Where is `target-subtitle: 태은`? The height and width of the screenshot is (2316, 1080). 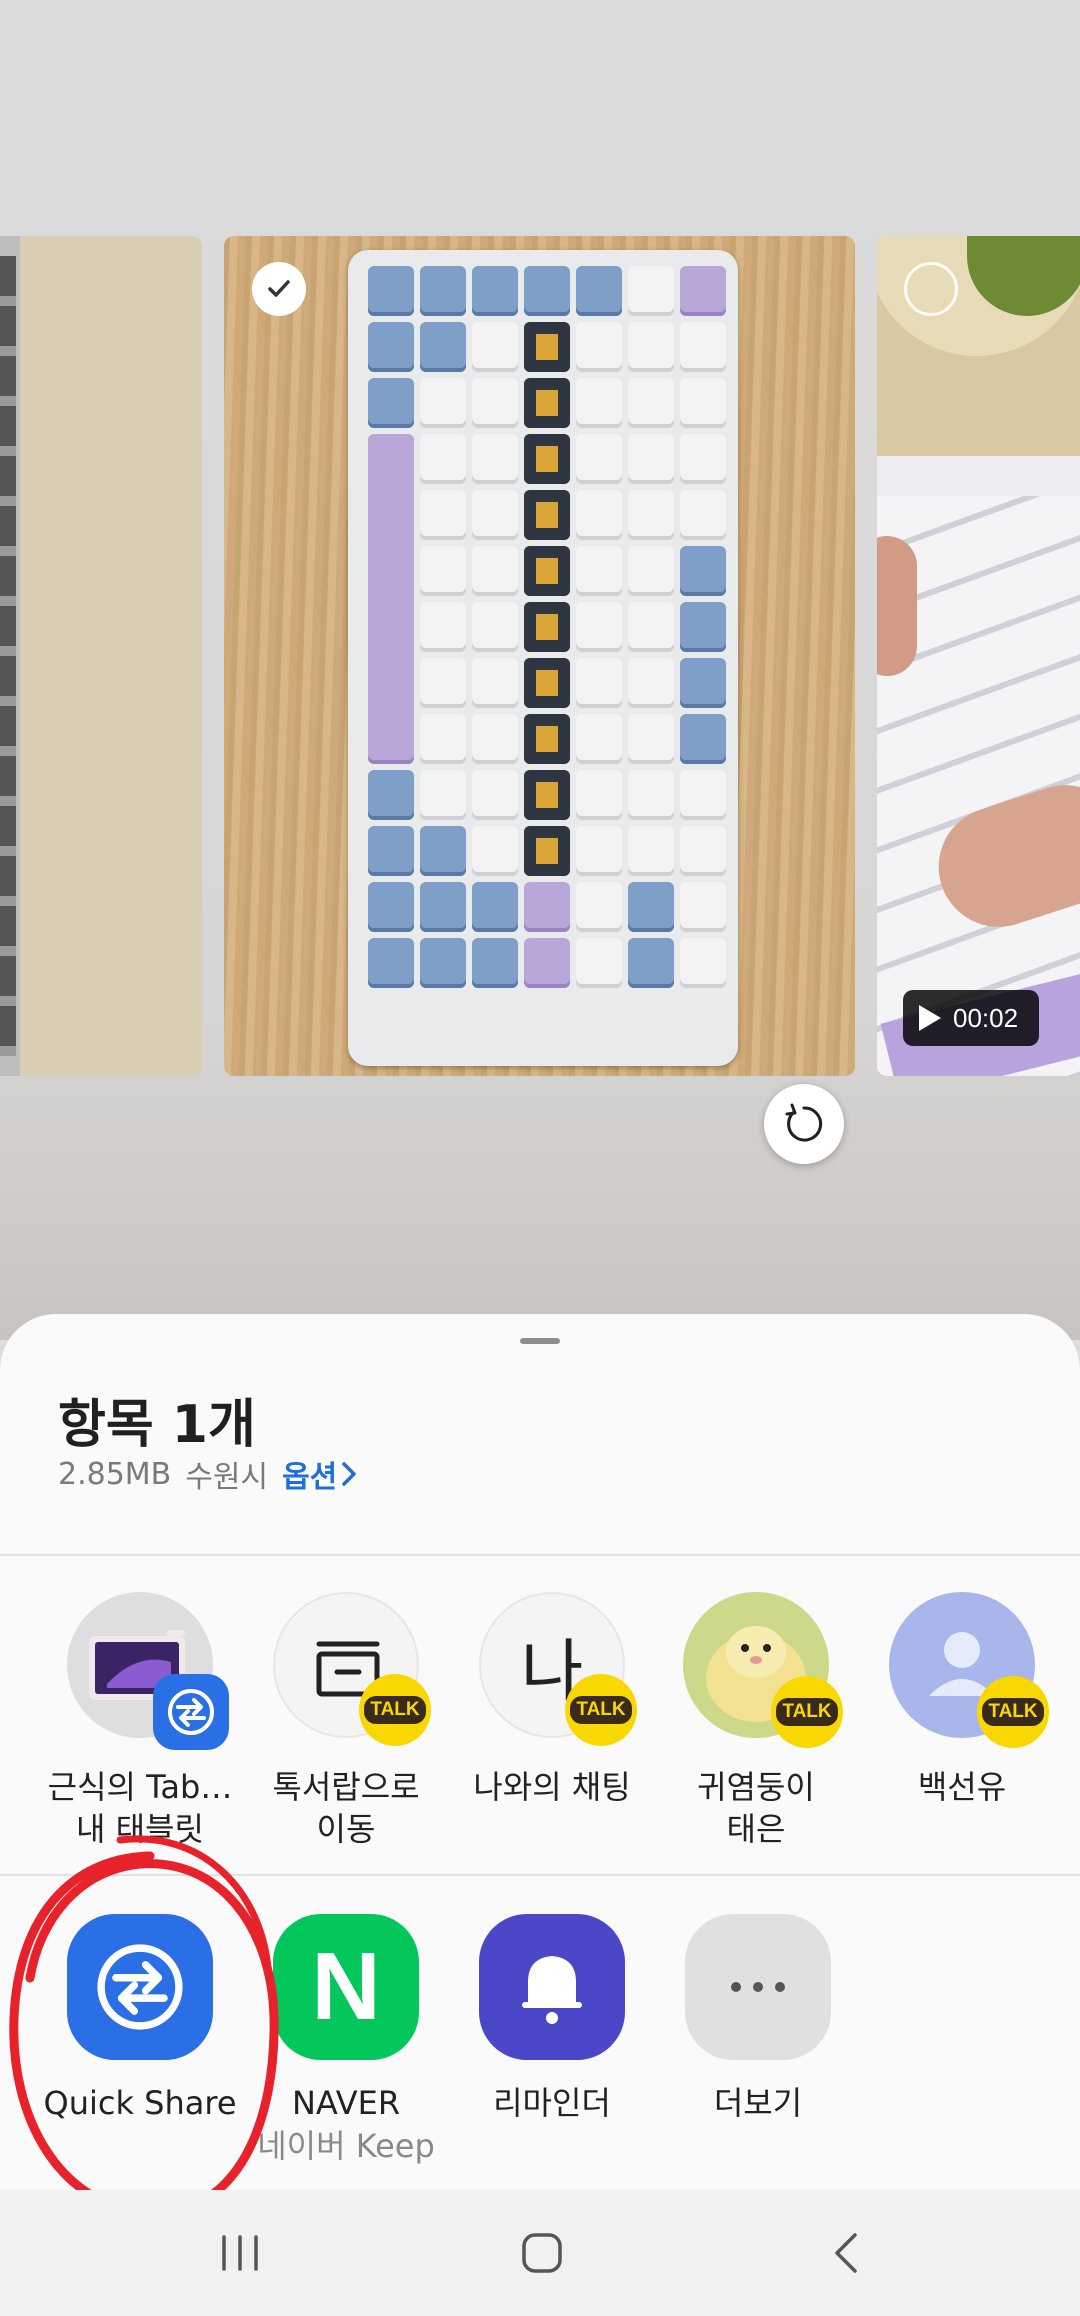
target-subtitle: 태은 is located at coordinates (756, 1829).